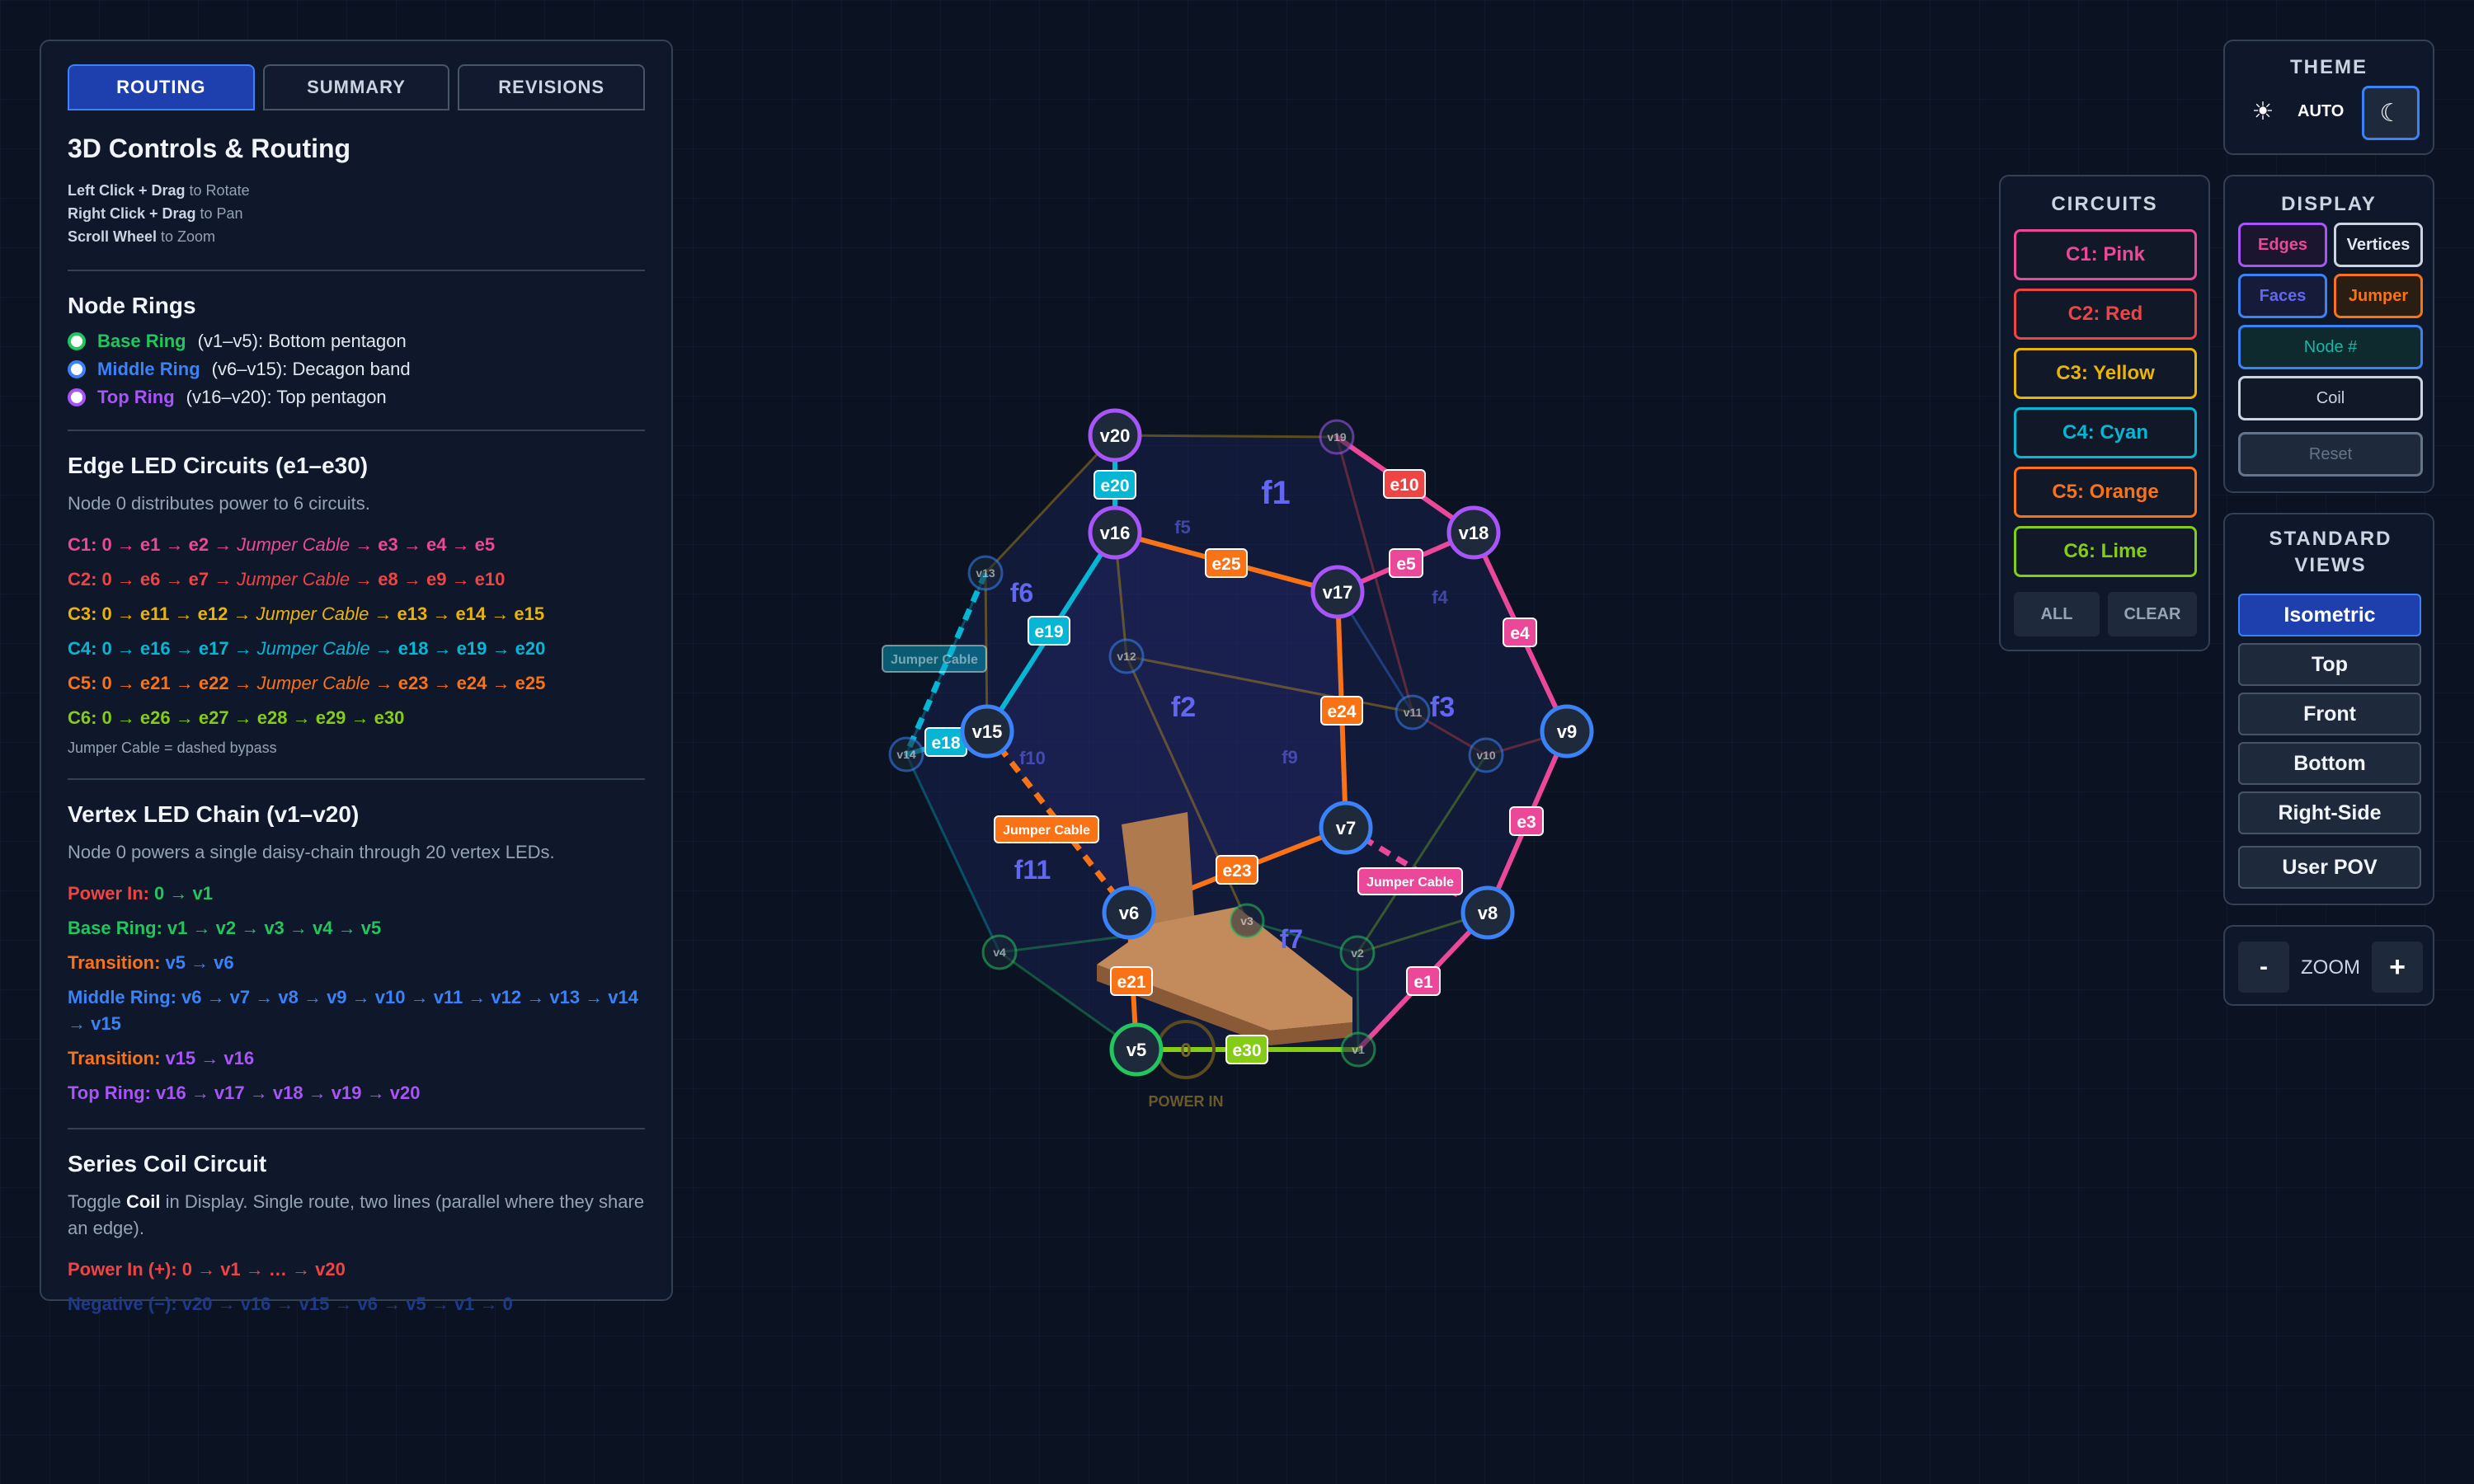 Image resolution: width=2474 pixels, height=1484 pixels. I want to click on face-label: f5, so click(1182, 527).